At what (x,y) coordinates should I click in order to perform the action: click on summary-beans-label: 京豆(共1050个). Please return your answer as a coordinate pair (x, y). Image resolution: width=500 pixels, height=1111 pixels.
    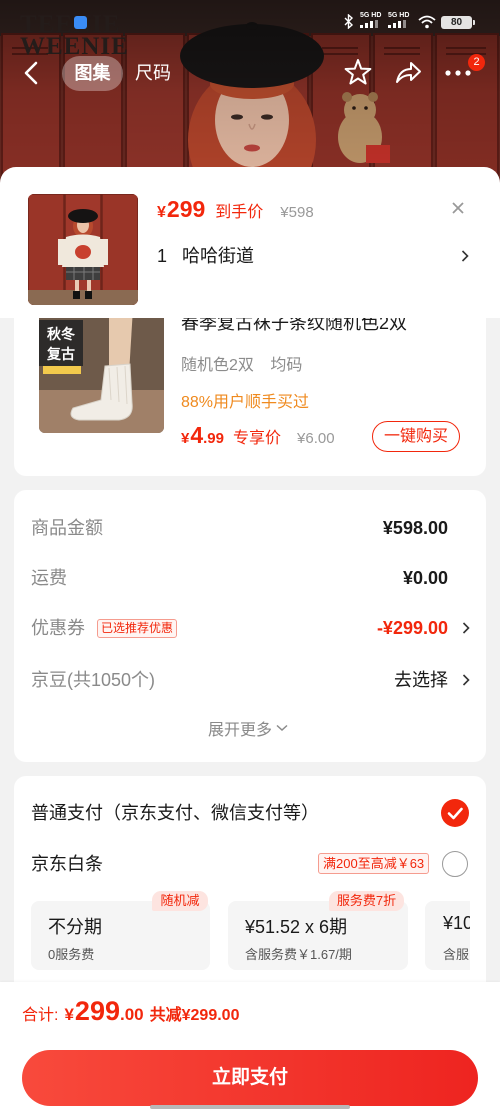
    Looking at the image, I should click on (93, 680).